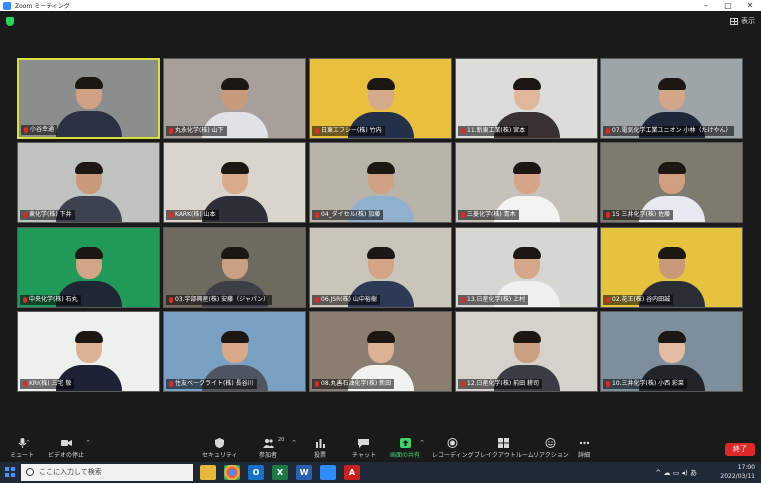 Image resolution: width=761 pixels, height=483 pixels. Describe the element at coordinates (107, 472) in the screenshot. I see `taskbar-search-input: ここに入力して検索` at that location.